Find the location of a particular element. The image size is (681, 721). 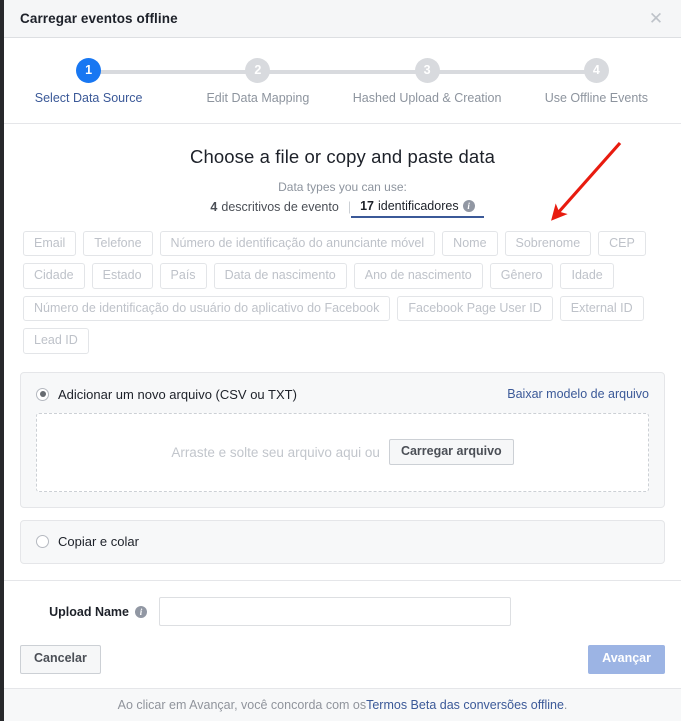

pill-genero: Gênero is located at coordinates (521, 276).